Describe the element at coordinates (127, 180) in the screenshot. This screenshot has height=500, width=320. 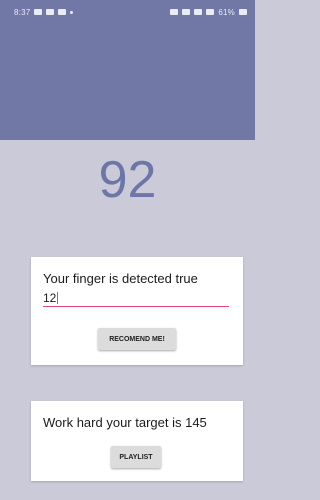
I see `heart-rate-value: 92` at that location.